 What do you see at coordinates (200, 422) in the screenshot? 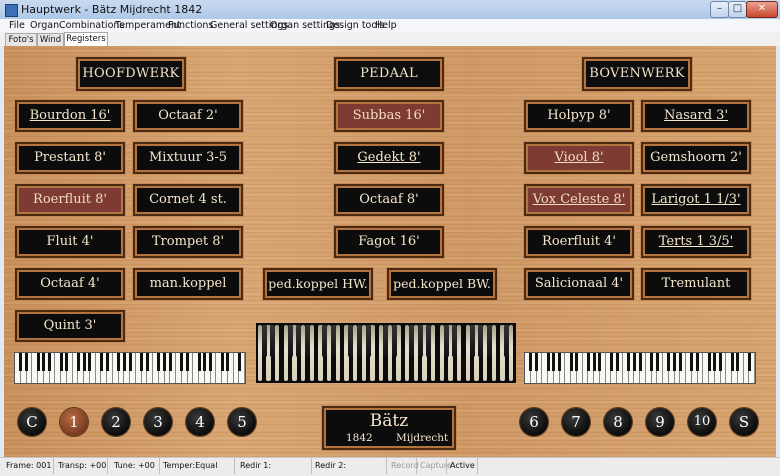
I see `piston-4: 4` at bounding box center [200, 422].